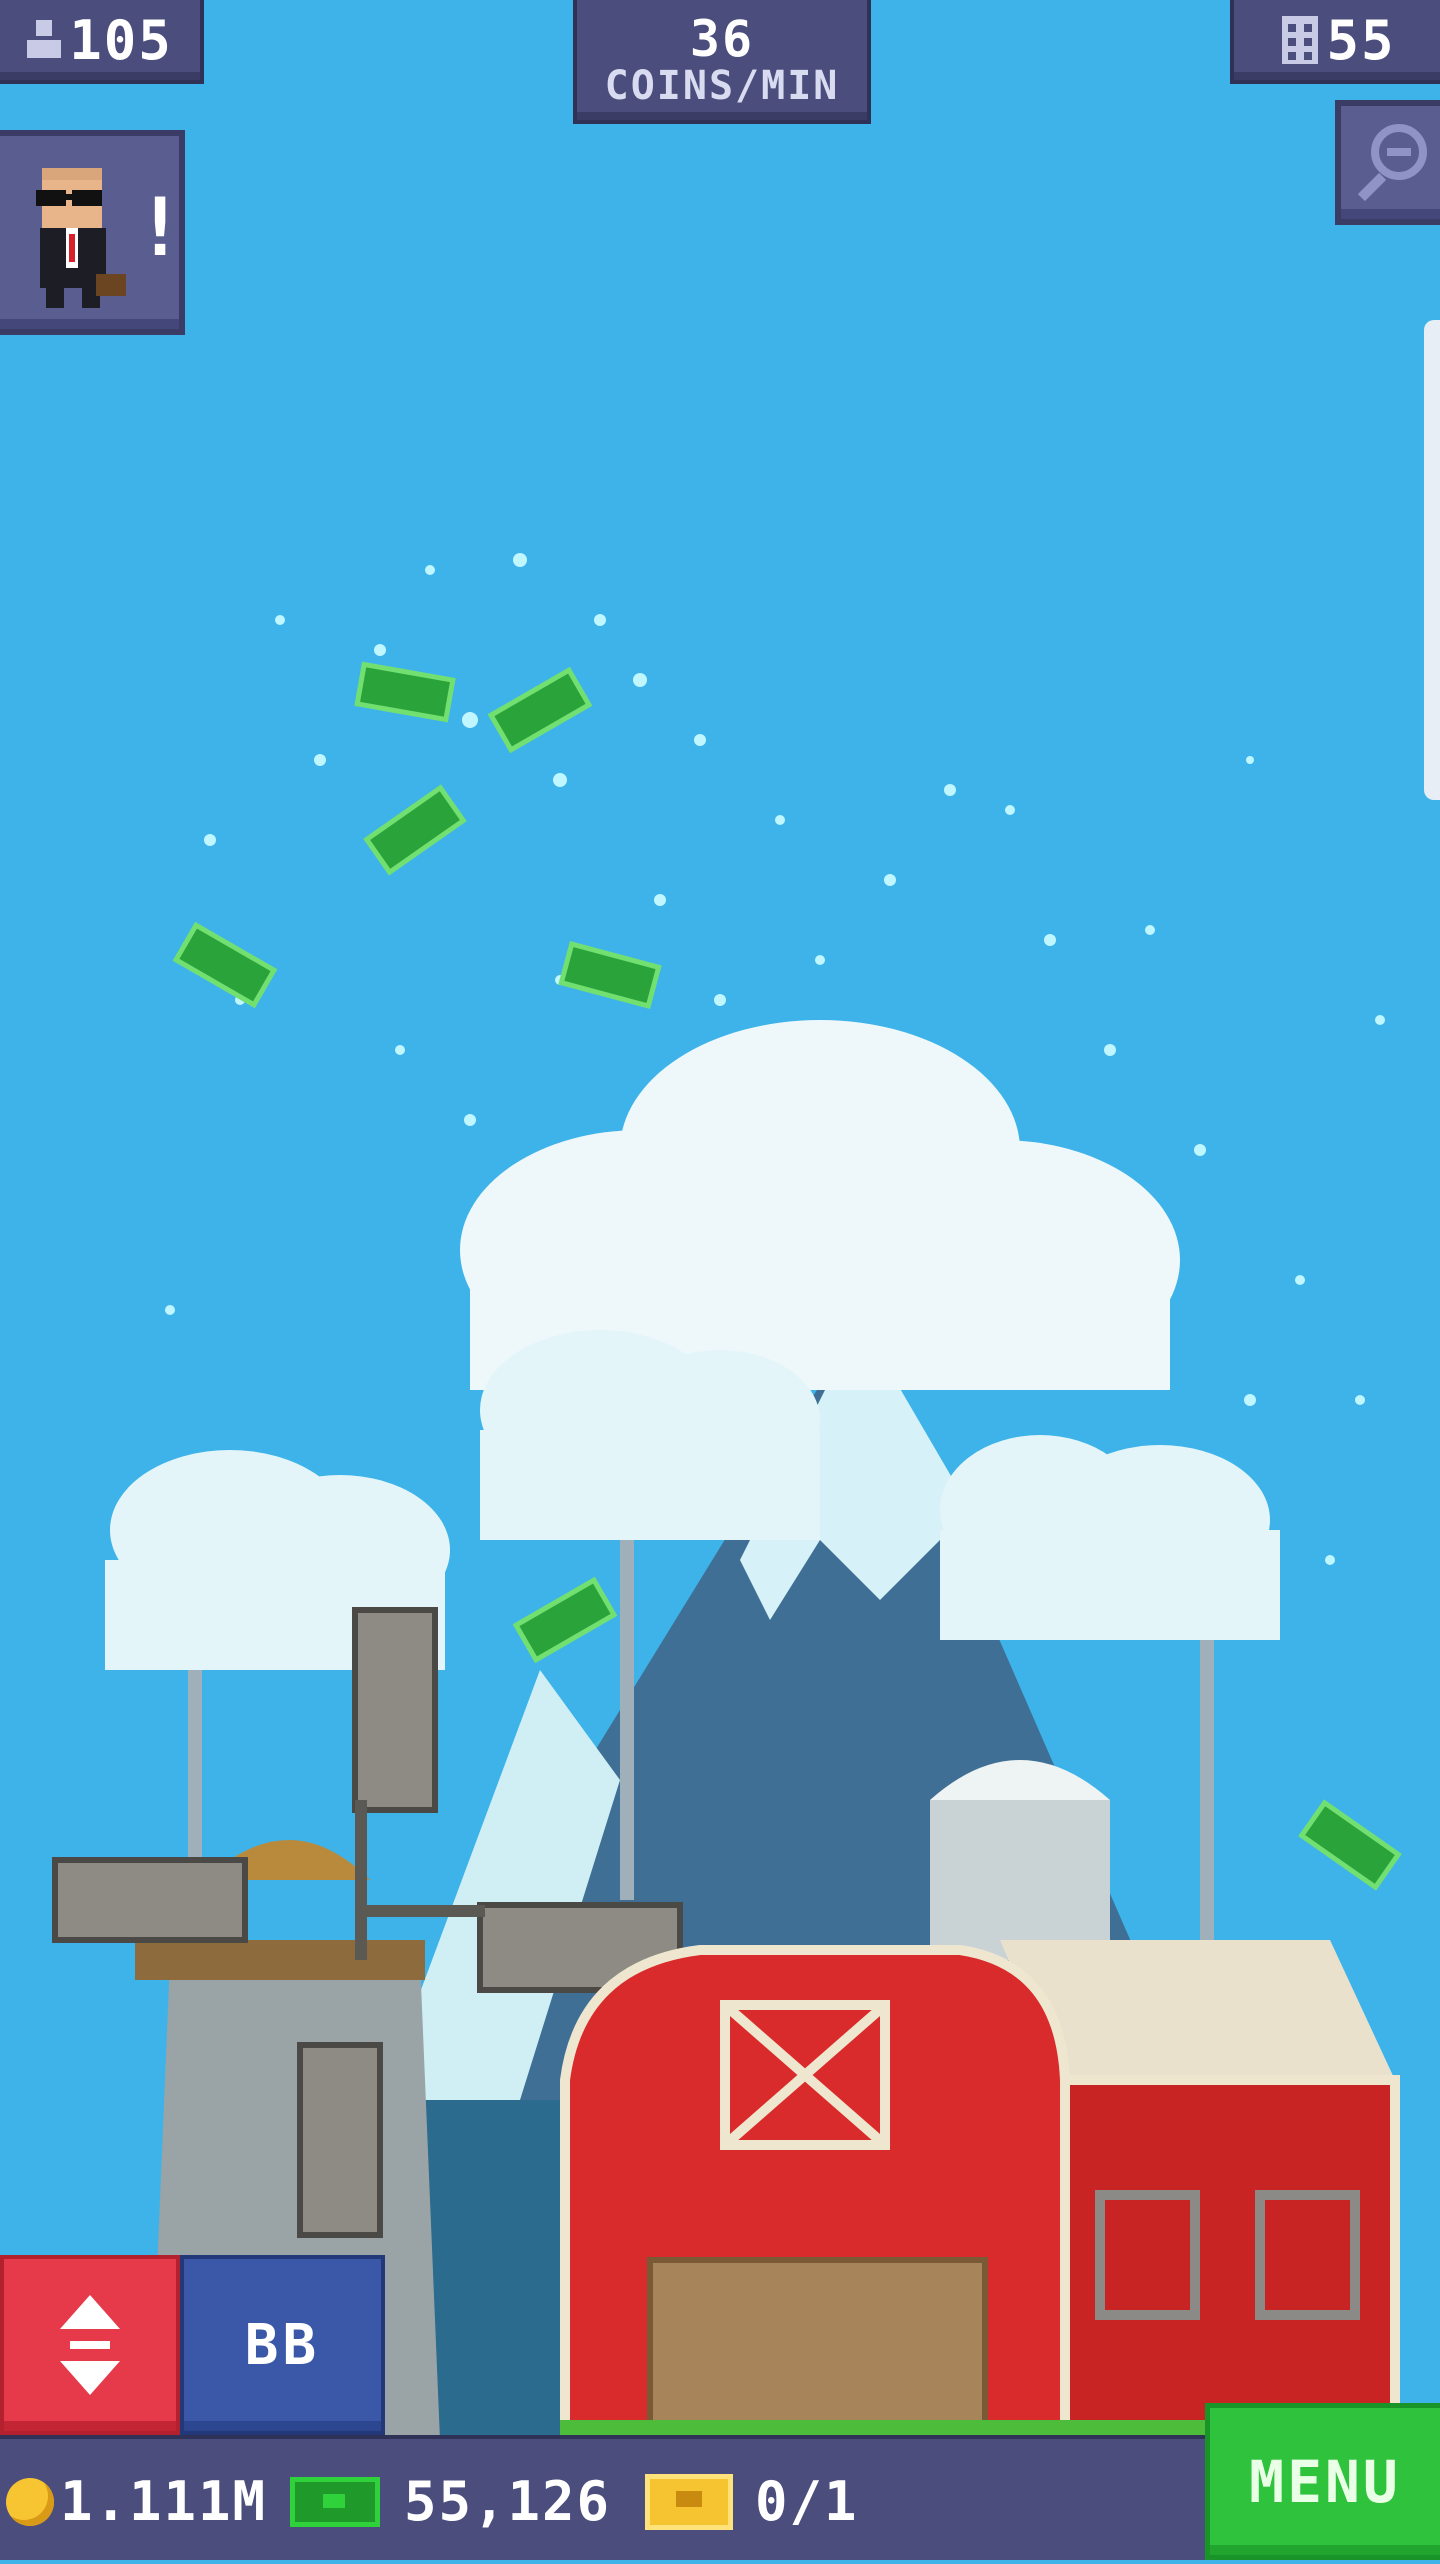 Image resolution: width=1440 pixels, height=2564 pixels. What do you see at coordinates (30, 2501) in the screenshot?
I see `coin-icon` at bounding box center [30, 2501].